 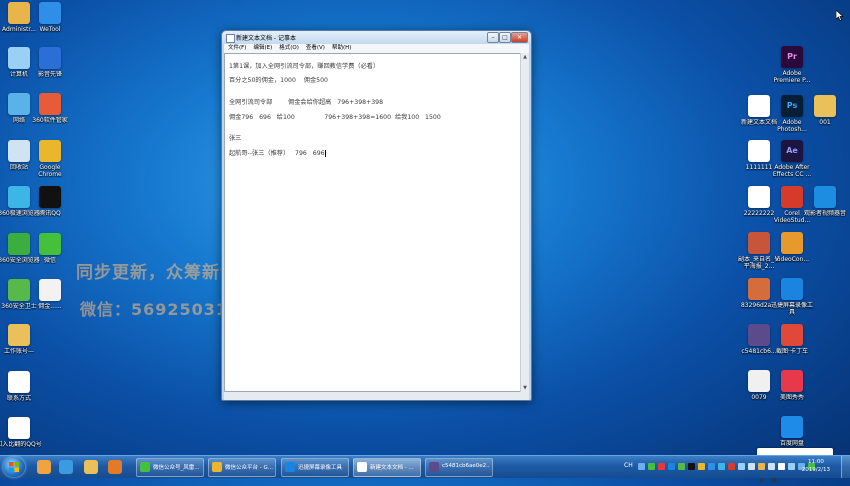 I want to click on media-icon-glyph, so click(x=115, y=467).